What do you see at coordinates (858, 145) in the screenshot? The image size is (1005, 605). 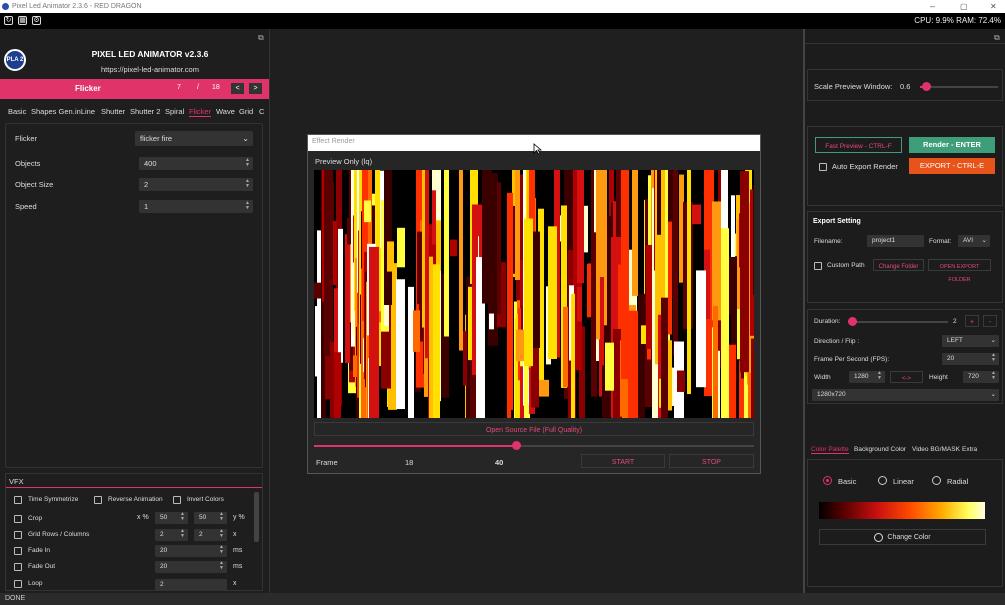 I see `fast-preview-button: Fast Preview - CTRL-F` at bounding box center [858, 145].